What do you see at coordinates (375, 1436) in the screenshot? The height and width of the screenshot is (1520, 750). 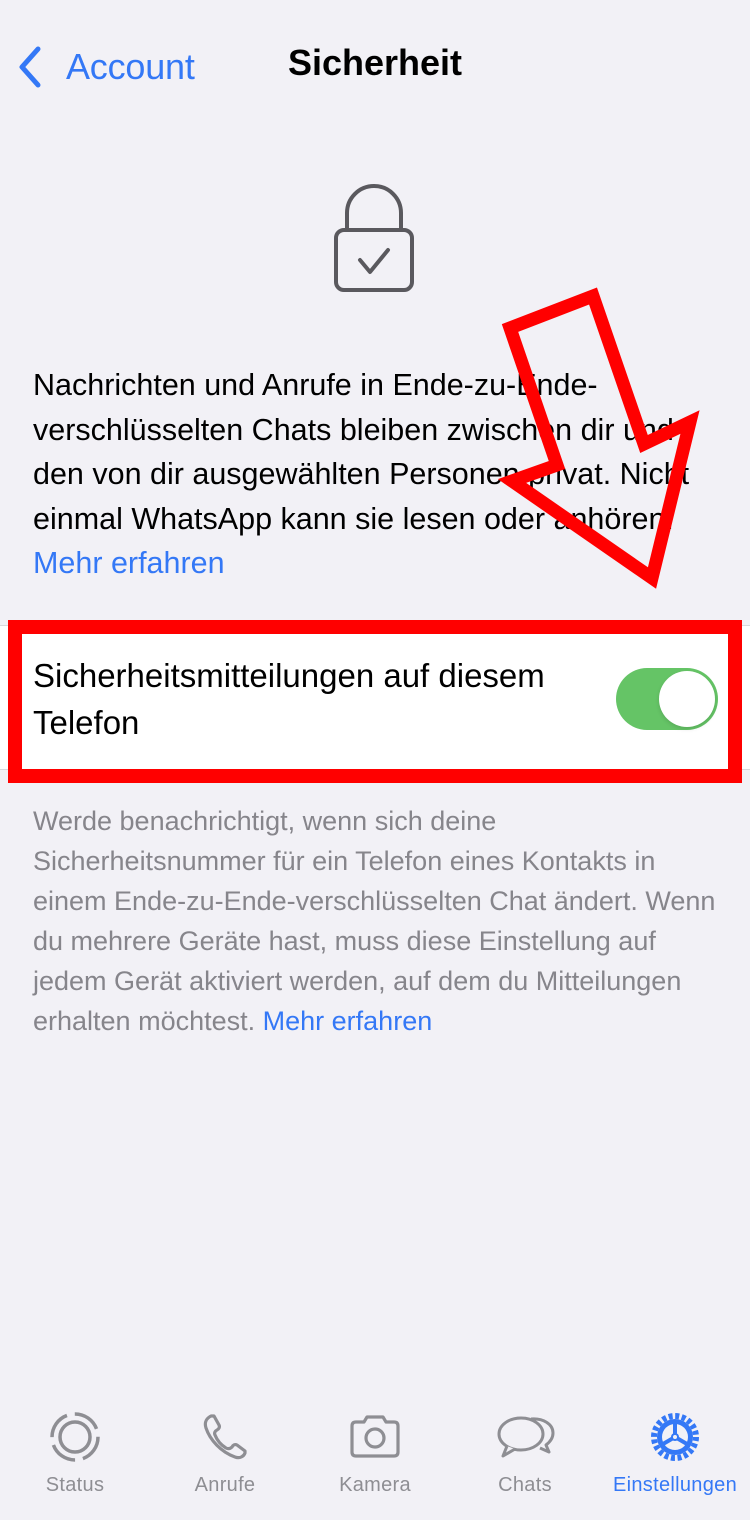 I see `camera-icon` at bounding box center [375, 1436].